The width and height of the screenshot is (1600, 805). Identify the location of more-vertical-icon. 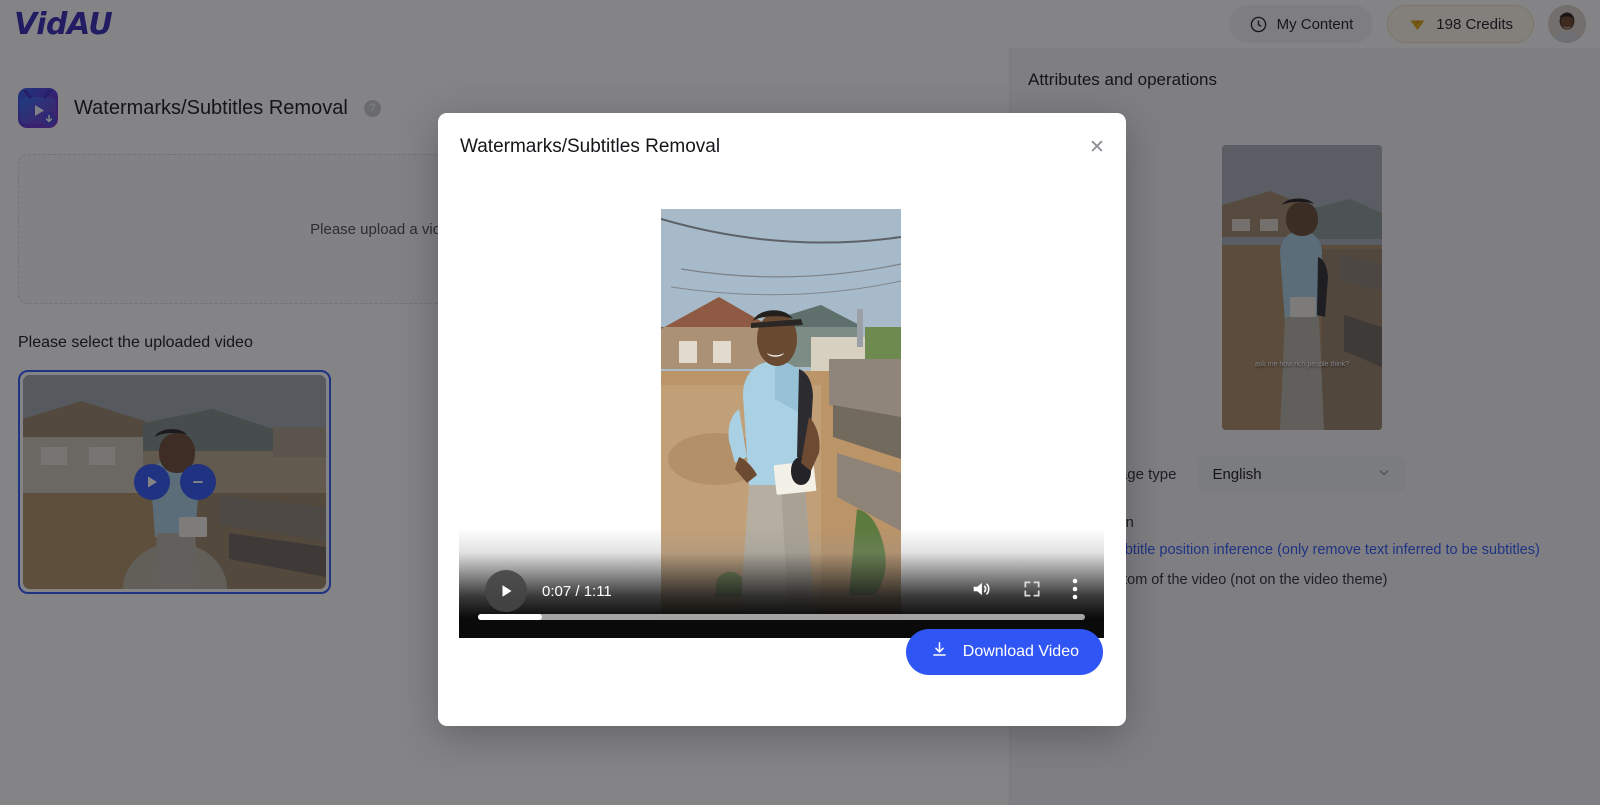
(1075, 591).